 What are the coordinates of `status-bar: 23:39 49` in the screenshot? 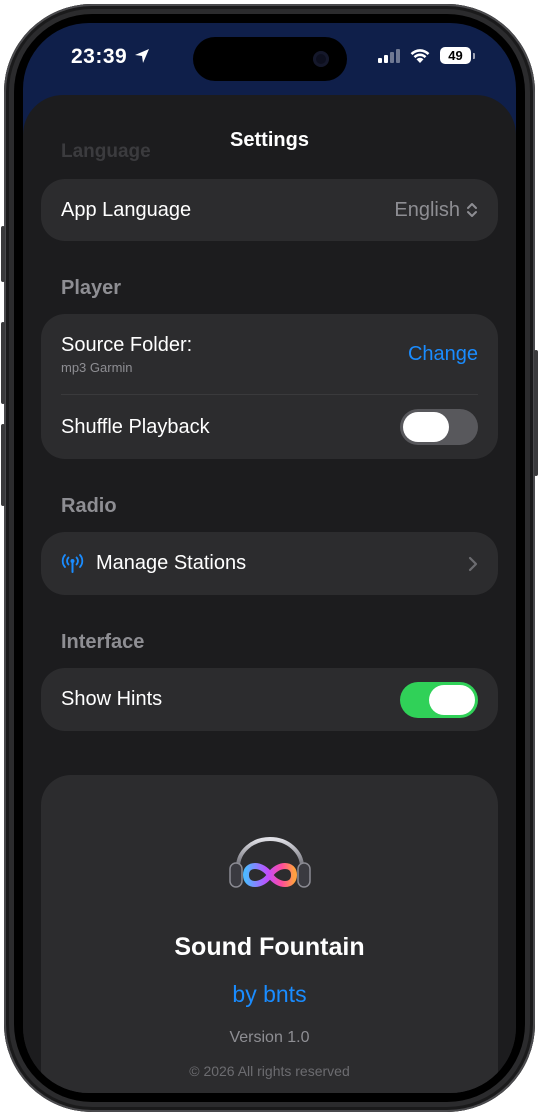 It's located at (269, 59).